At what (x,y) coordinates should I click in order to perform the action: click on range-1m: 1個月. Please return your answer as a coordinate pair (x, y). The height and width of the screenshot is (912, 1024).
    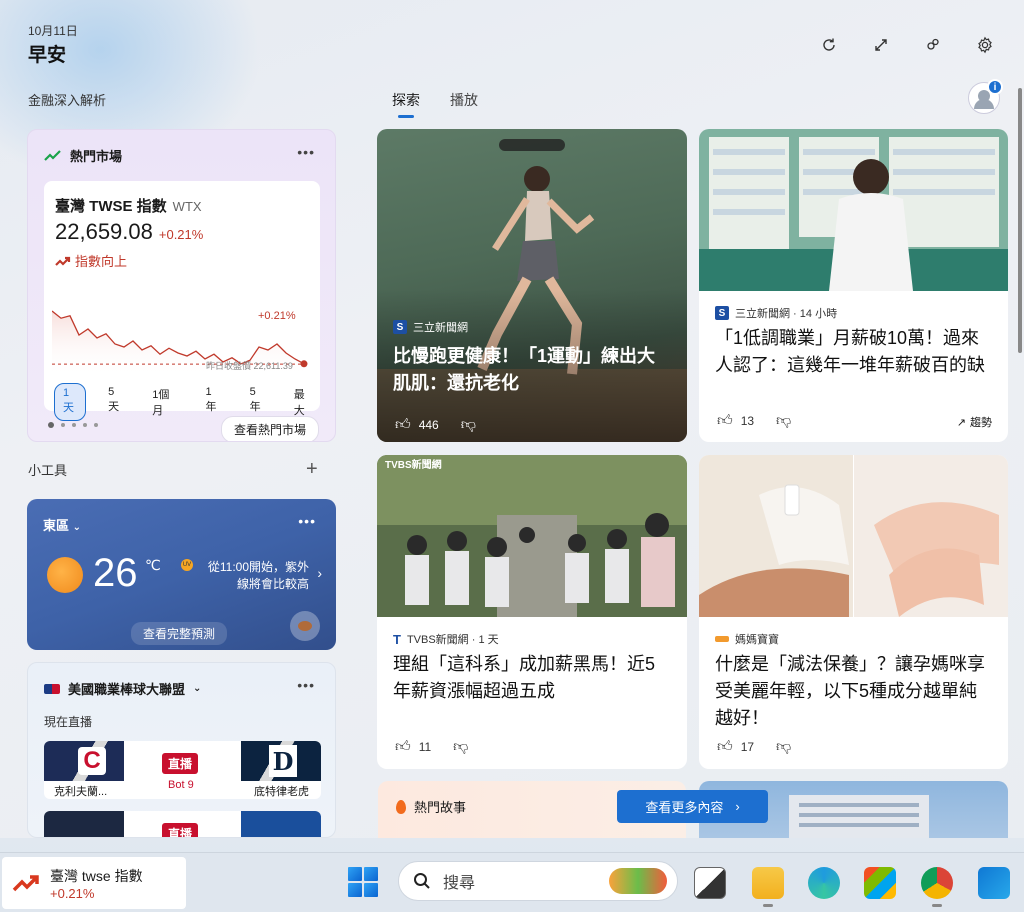
    Looking at the image, I should click on (163, 402).